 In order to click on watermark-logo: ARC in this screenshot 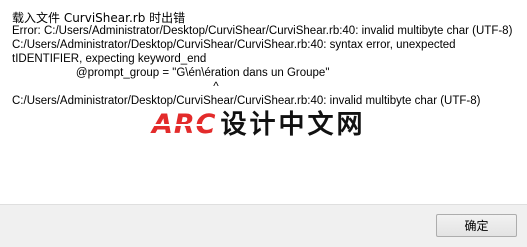, I will do `click(184, 124)`.